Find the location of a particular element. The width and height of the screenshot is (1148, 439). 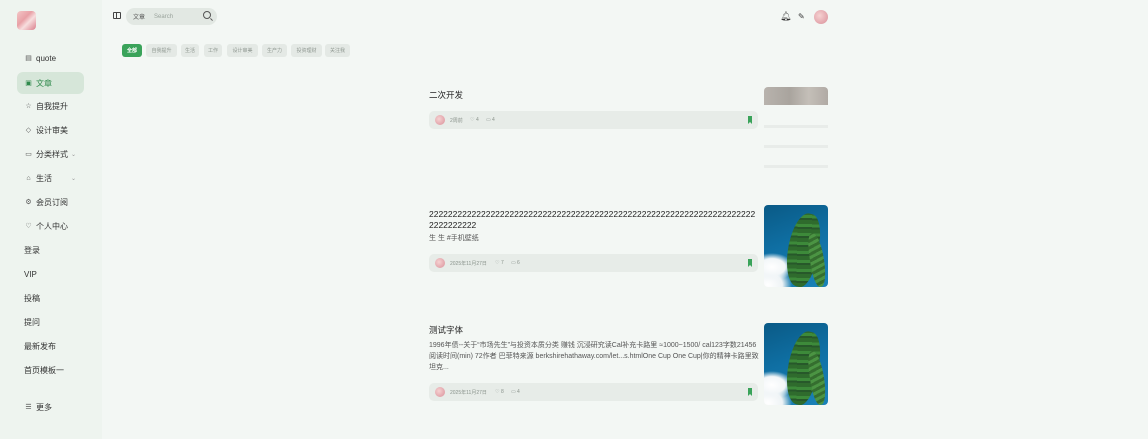

gear-icon: ⚙ is located at coordinates (28, 202).